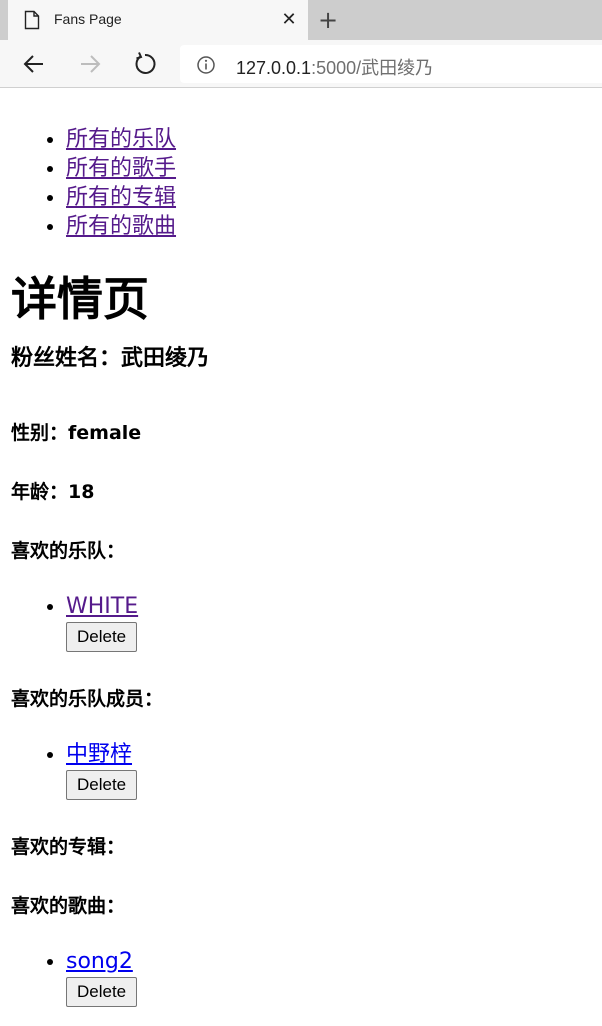  I want to click on list-item: song2 Delete, so click(102, 977).